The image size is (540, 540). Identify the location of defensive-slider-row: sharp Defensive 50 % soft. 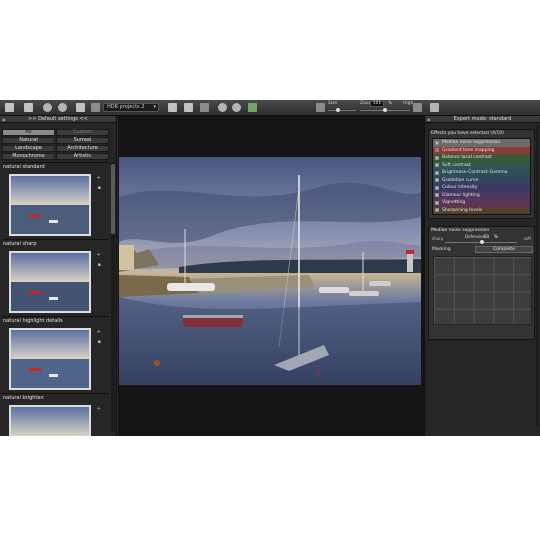
(481, 240).